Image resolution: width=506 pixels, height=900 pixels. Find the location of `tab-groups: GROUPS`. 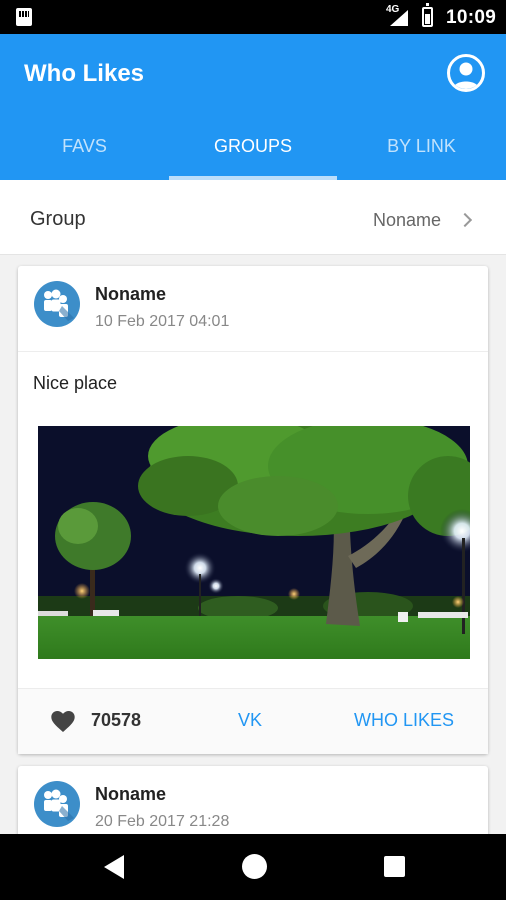

tab-groups: GROUPS is located at coordinates (253, 151).